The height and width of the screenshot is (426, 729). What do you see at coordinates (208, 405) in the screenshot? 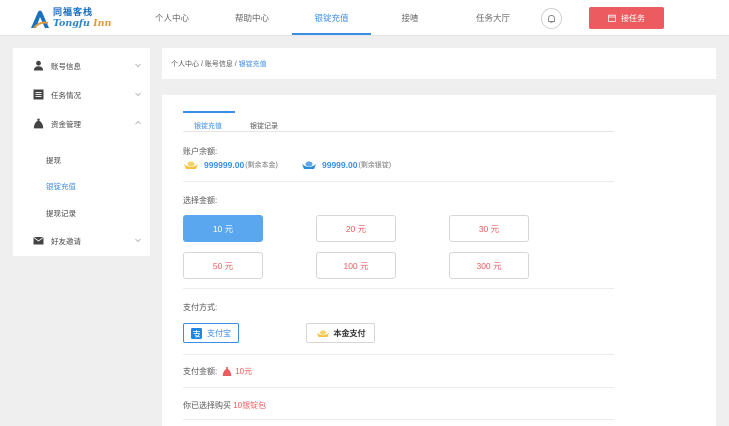
I see `purchase-summary-prefix: 你已选择购买` at bounding box center [208, 405].